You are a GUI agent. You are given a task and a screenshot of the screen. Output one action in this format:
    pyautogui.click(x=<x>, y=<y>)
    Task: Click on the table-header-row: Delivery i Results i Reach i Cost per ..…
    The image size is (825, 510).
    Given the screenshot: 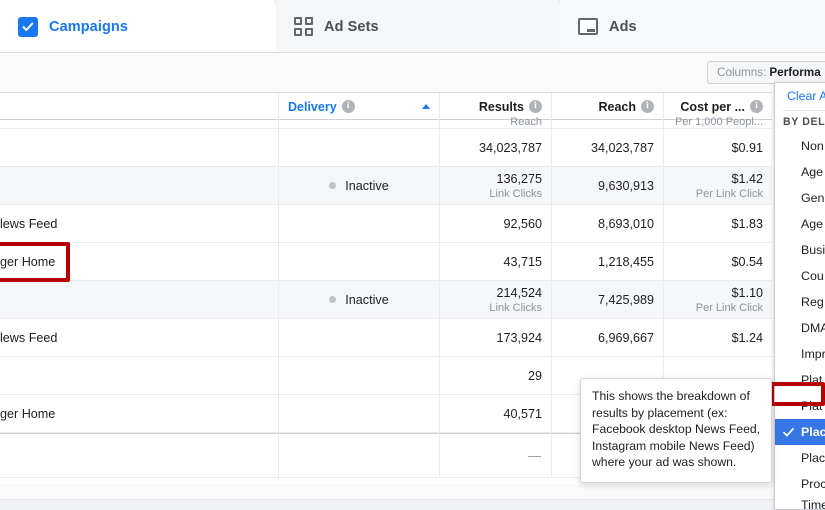 What is the action you would take?
    pyautogui.click(x=386, y=106)
    